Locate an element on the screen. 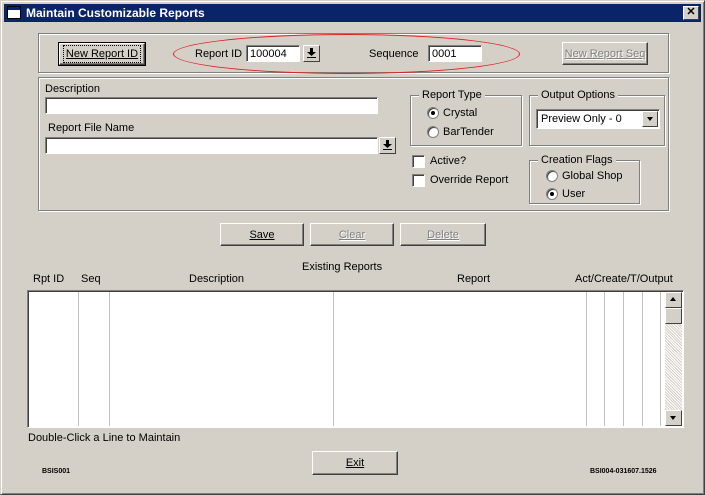 This screenshot has height=495, width=705. delete-label: Delete is located at coordinates (443, 234).